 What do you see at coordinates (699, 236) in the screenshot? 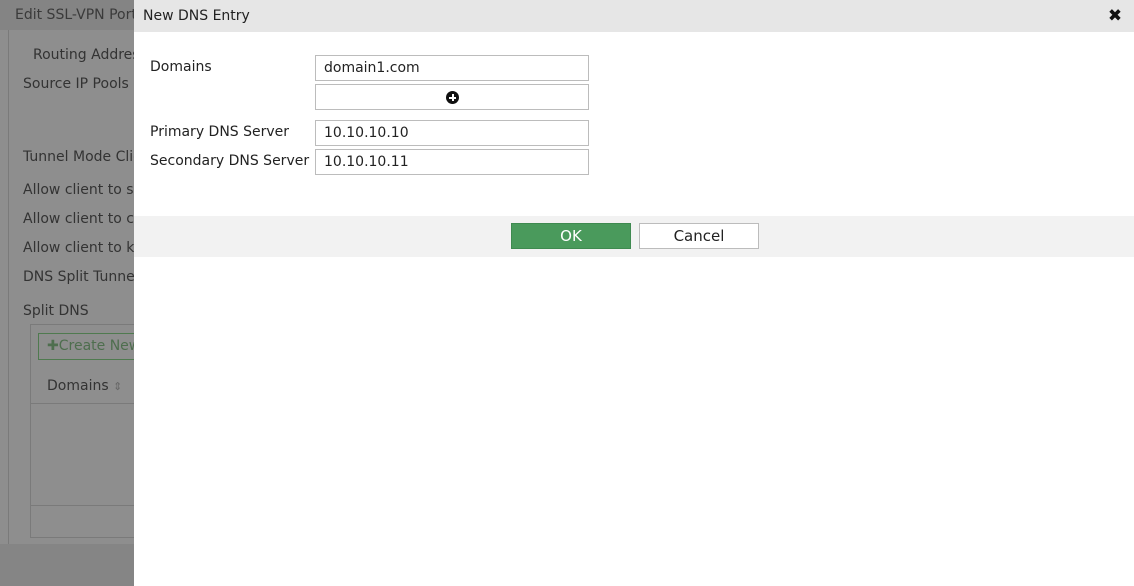
I see `cancel-button: Cancel` at bounding box center [699, 236].